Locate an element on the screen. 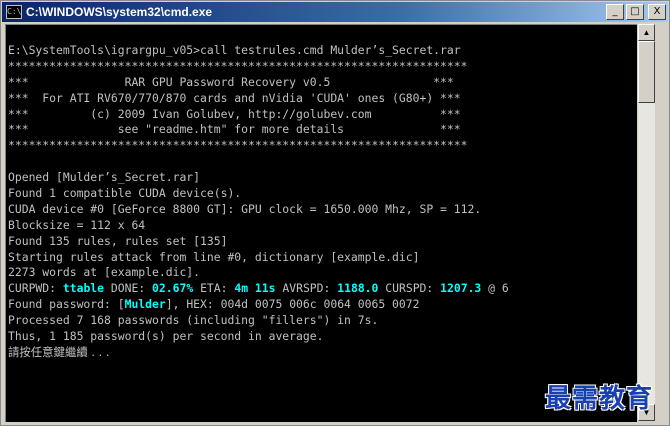 This screenshot has height=426, width=670. watermark-logo: 最需教育 is located at coordinates (599, 399).